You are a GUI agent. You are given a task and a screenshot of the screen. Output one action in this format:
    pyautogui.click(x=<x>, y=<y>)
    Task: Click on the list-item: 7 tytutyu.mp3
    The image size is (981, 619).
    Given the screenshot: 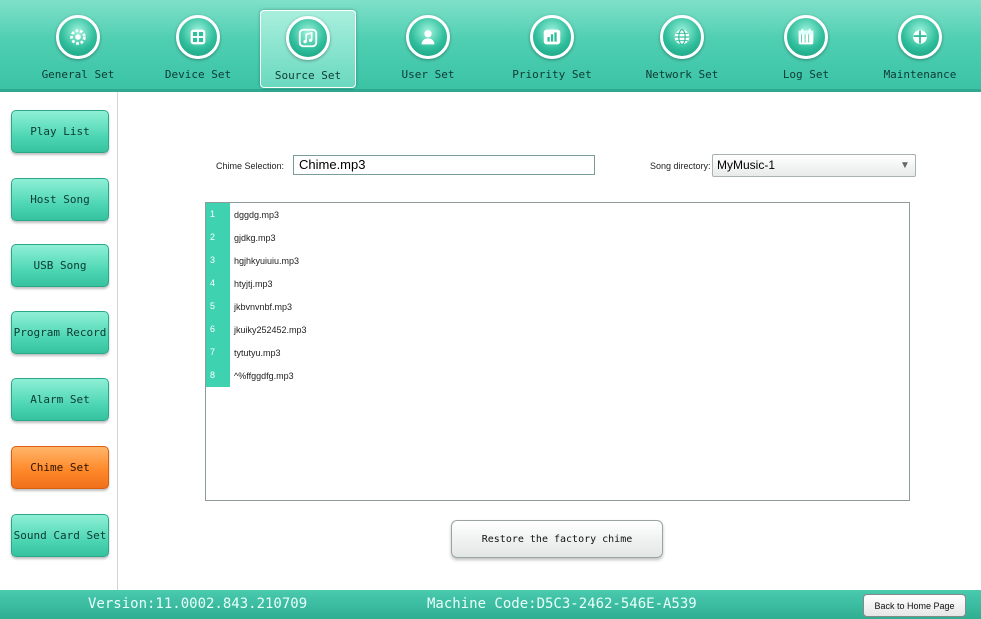 What is the action you would take?
    pyautogui.click(x=557, y=352)
    